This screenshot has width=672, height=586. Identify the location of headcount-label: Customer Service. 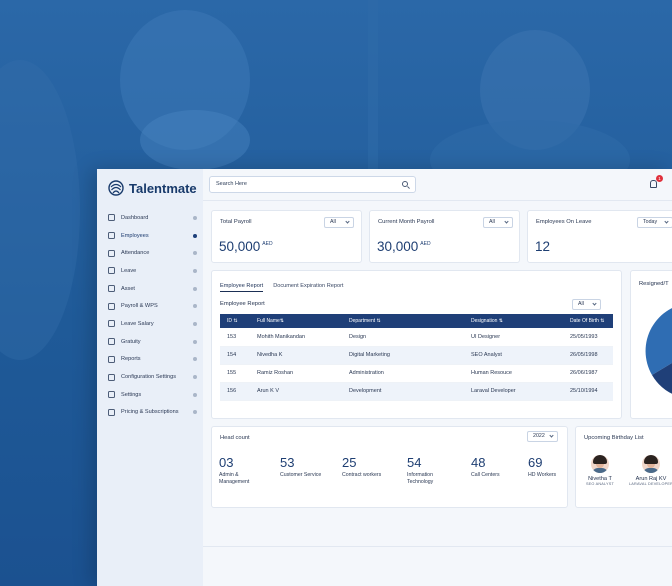
(301, 475).